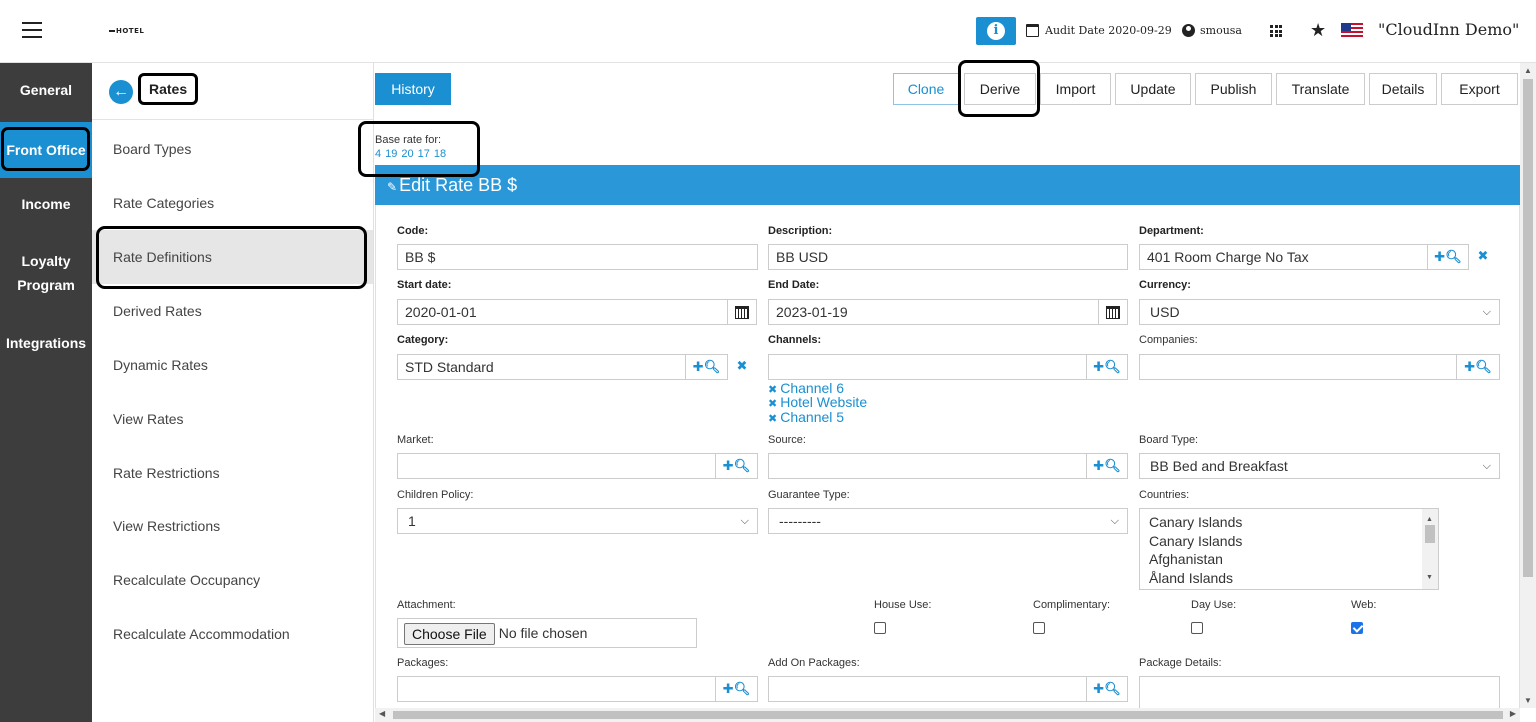  I want to click on back-arrow-icon: ←, so click(121, 92).